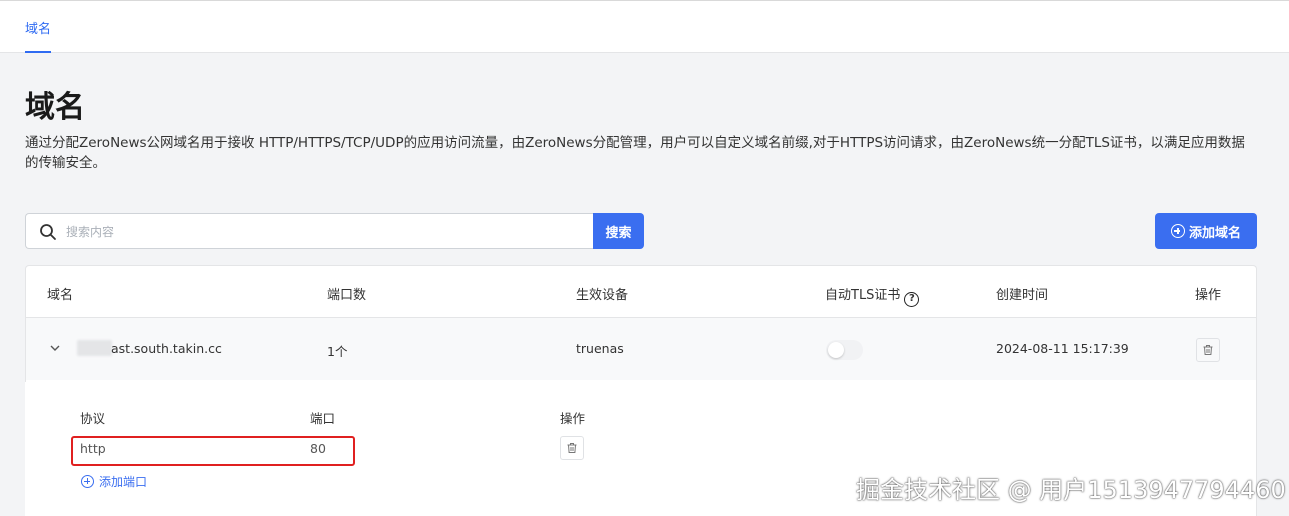 This screenshot has width=1289, height=516. Describe the element at coordinates (836, 350) in the screenshot. I see `toggle-knob` at that location.